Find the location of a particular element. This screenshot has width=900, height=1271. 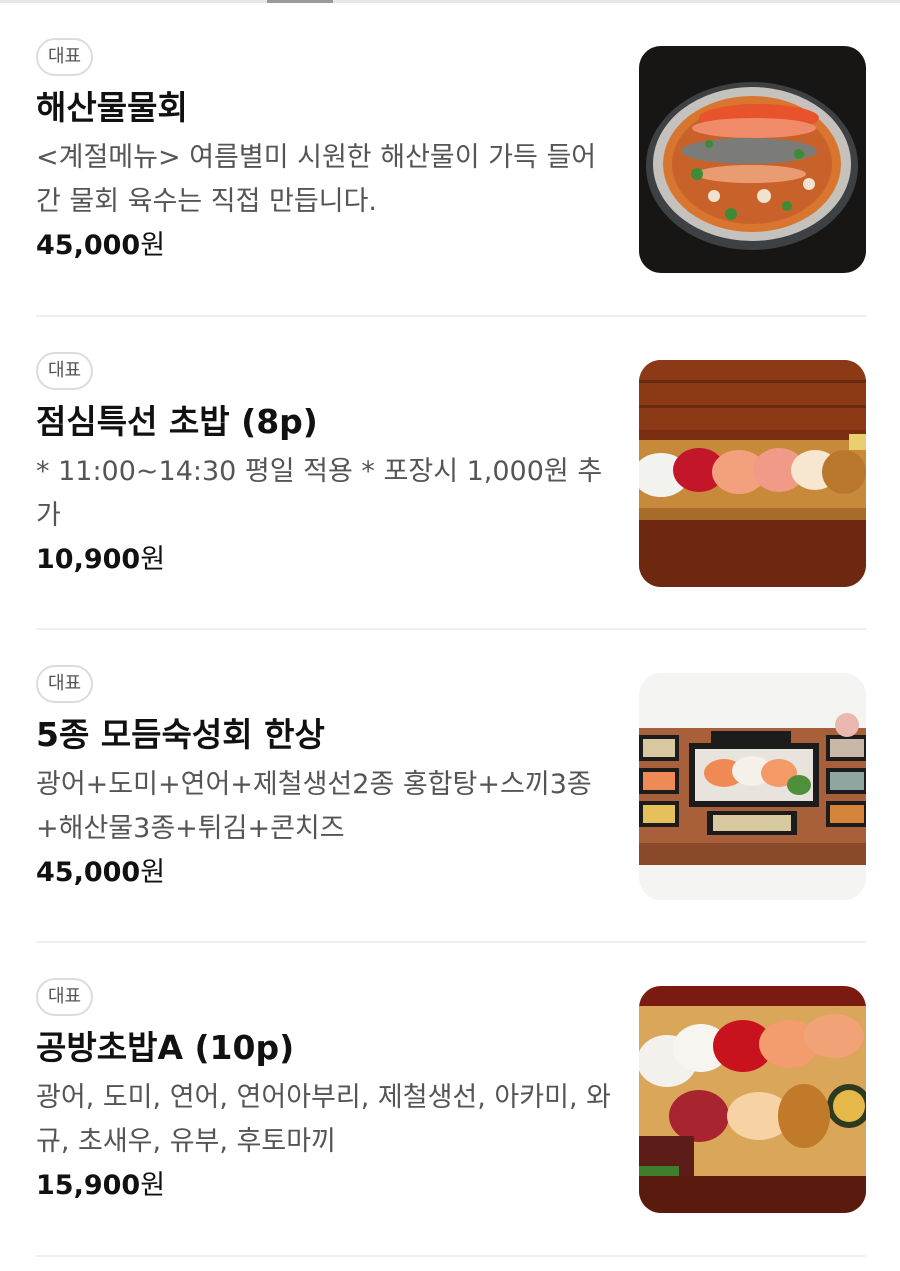

price-value: 15,900 is located at coordinates (88, 1185).